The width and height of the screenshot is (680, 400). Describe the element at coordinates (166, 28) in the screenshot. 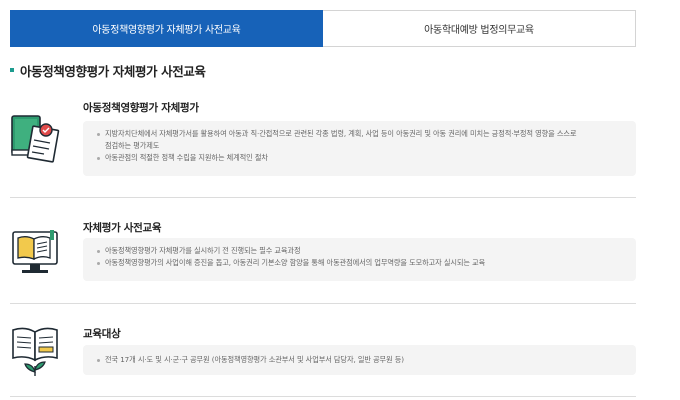

I see `tab-self-evaluation-training: 아동정책영향평가 자체평가 사전교육` at that location.